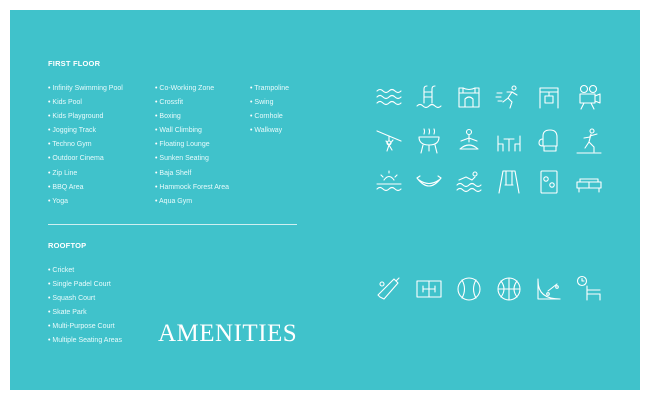 This screenshot has height=396, width=650. Describe the element at coordinates (85, 202) in the screenshot. I see `amenity-list-item: Yoga` at that location.